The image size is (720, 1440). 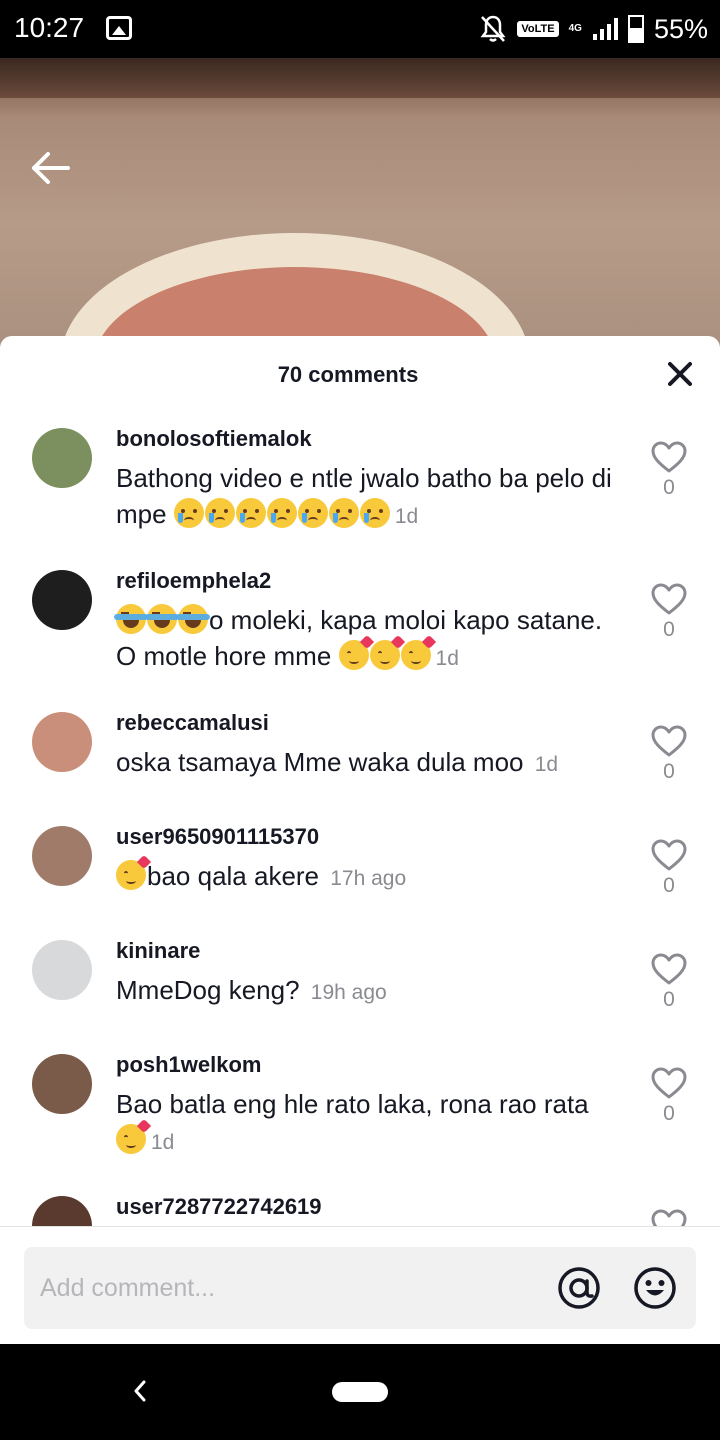 What do you see at coordinates (193, 581) in the screenshot?
I see `comment-username: refiloemphela2` at bounding box center [193, 581].